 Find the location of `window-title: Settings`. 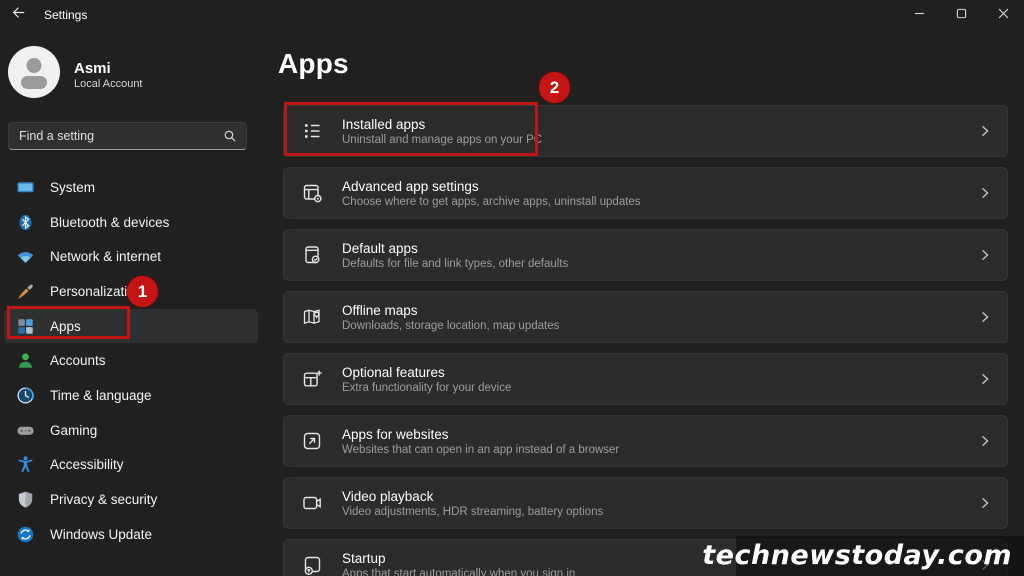

window-title: Settings is located at coordinates (66, 15).